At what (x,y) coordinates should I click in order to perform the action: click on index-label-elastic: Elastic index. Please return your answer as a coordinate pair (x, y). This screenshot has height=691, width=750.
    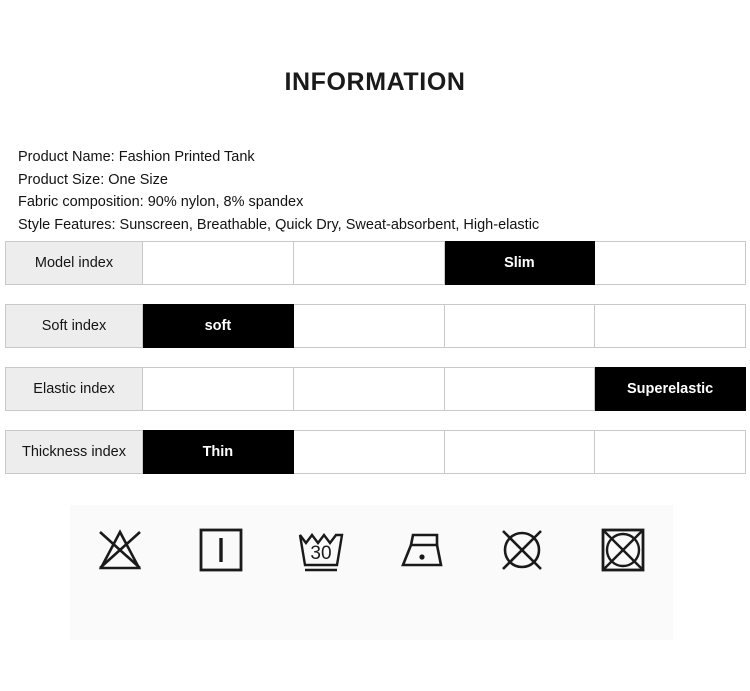
    Looking at the image, I should click on (74, 389).